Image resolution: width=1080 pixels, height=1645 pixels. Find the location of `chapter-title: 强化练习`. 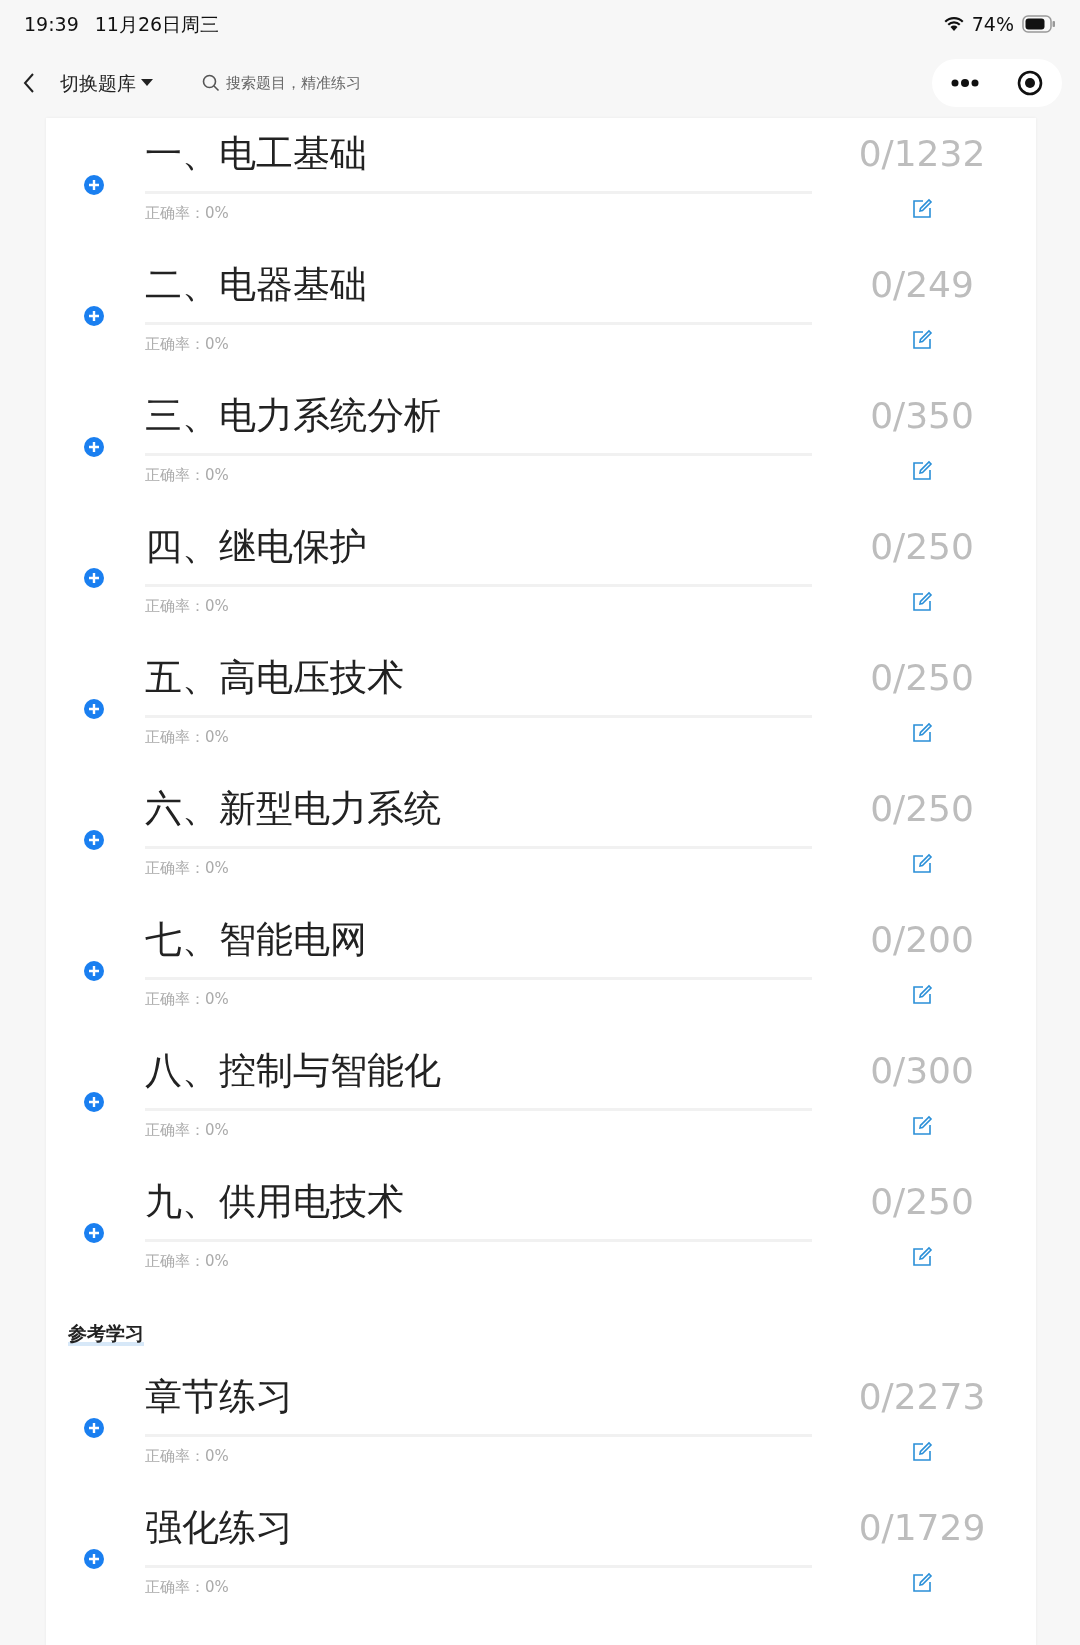

chapter-title: 强化练习 is located at coordinates (219, 1527).